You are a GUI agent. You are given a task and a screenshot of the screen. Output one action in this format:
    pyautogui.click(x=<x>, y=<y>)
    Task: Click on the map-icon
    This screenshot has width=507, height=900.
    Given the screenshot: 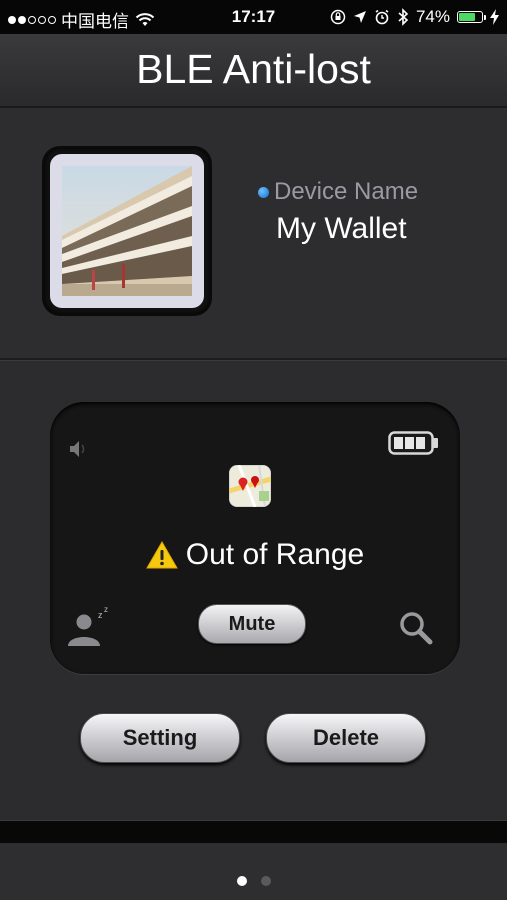 What is the action you would take?
    pyautogui.click(x=250, y=486)
    